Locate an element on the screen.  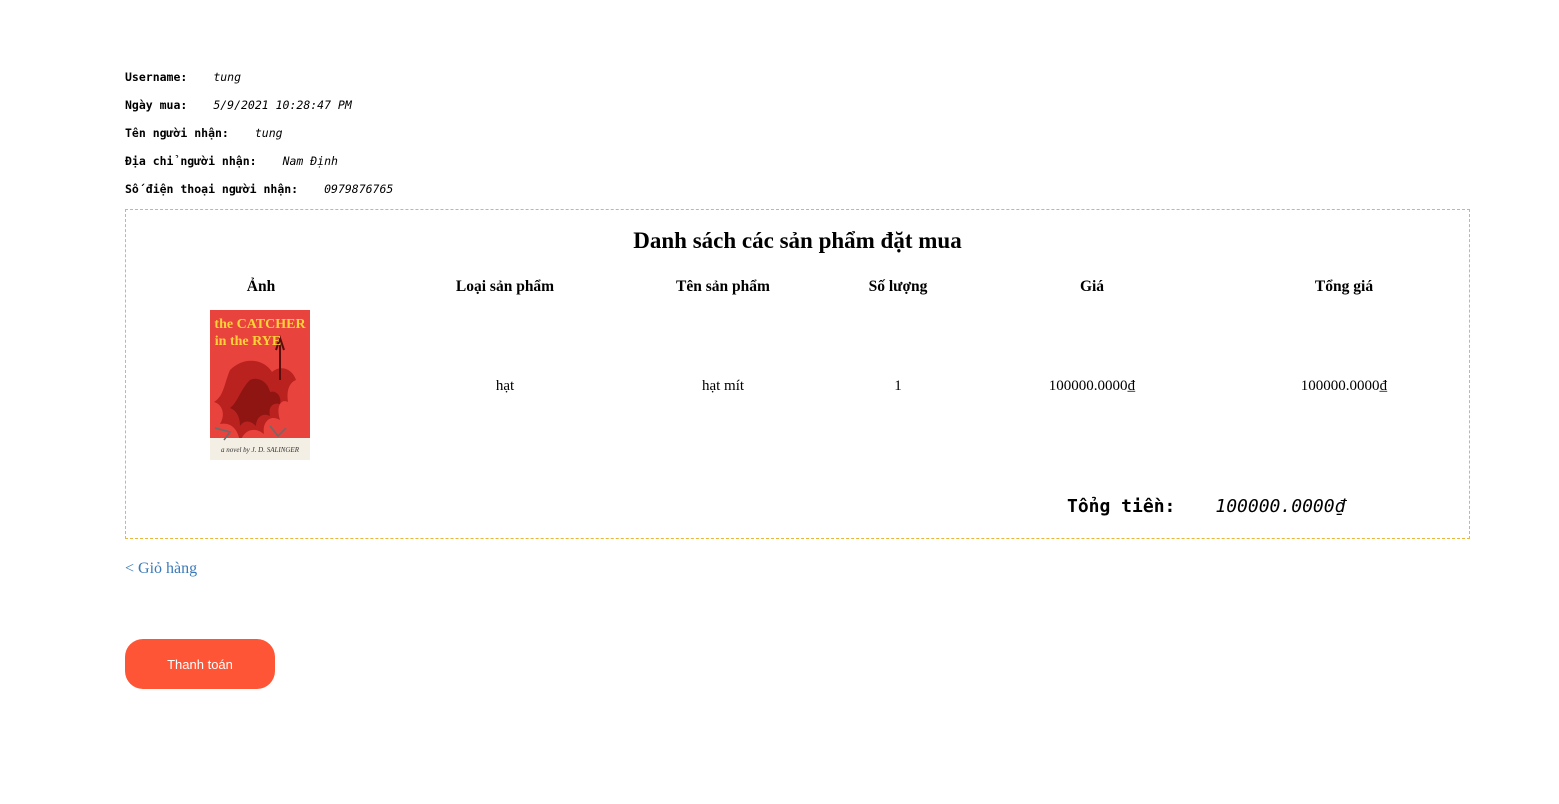
cover-title-line-1: the CATCHER is located at coordinates (260, 324).